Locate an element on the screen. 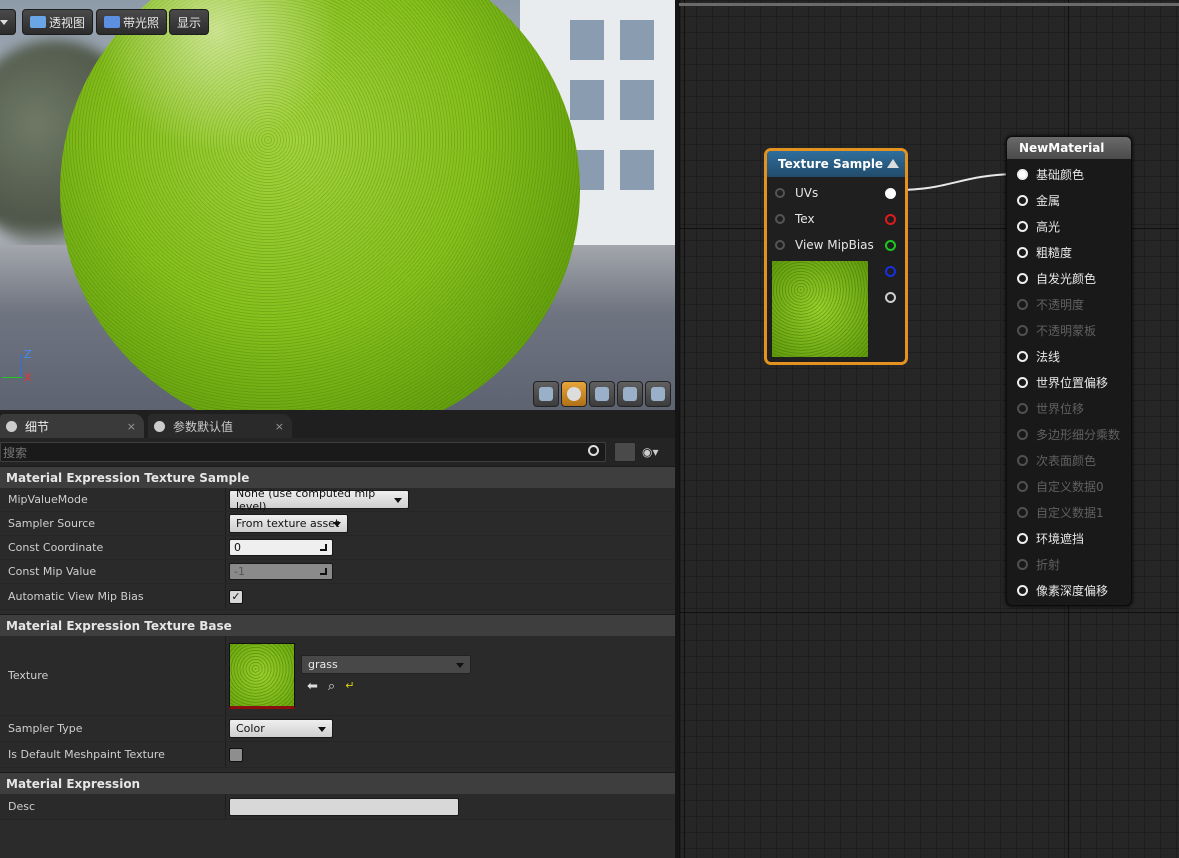 Image resolution: width=1179 pixels, height=858 pixels. material-node-header: NewMaterial is located at coordinates (1069, 148).